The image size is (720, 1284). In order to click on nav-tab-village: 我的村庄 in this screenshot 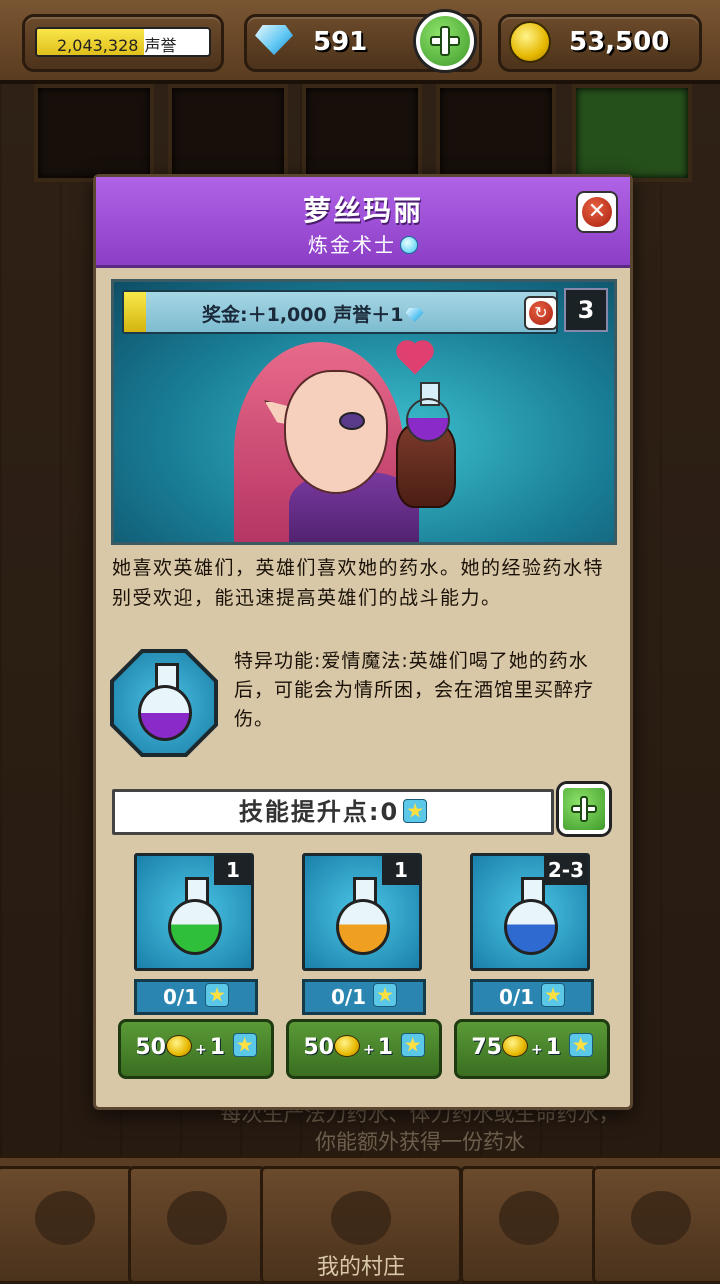, I will do `click(361, 1225)`.